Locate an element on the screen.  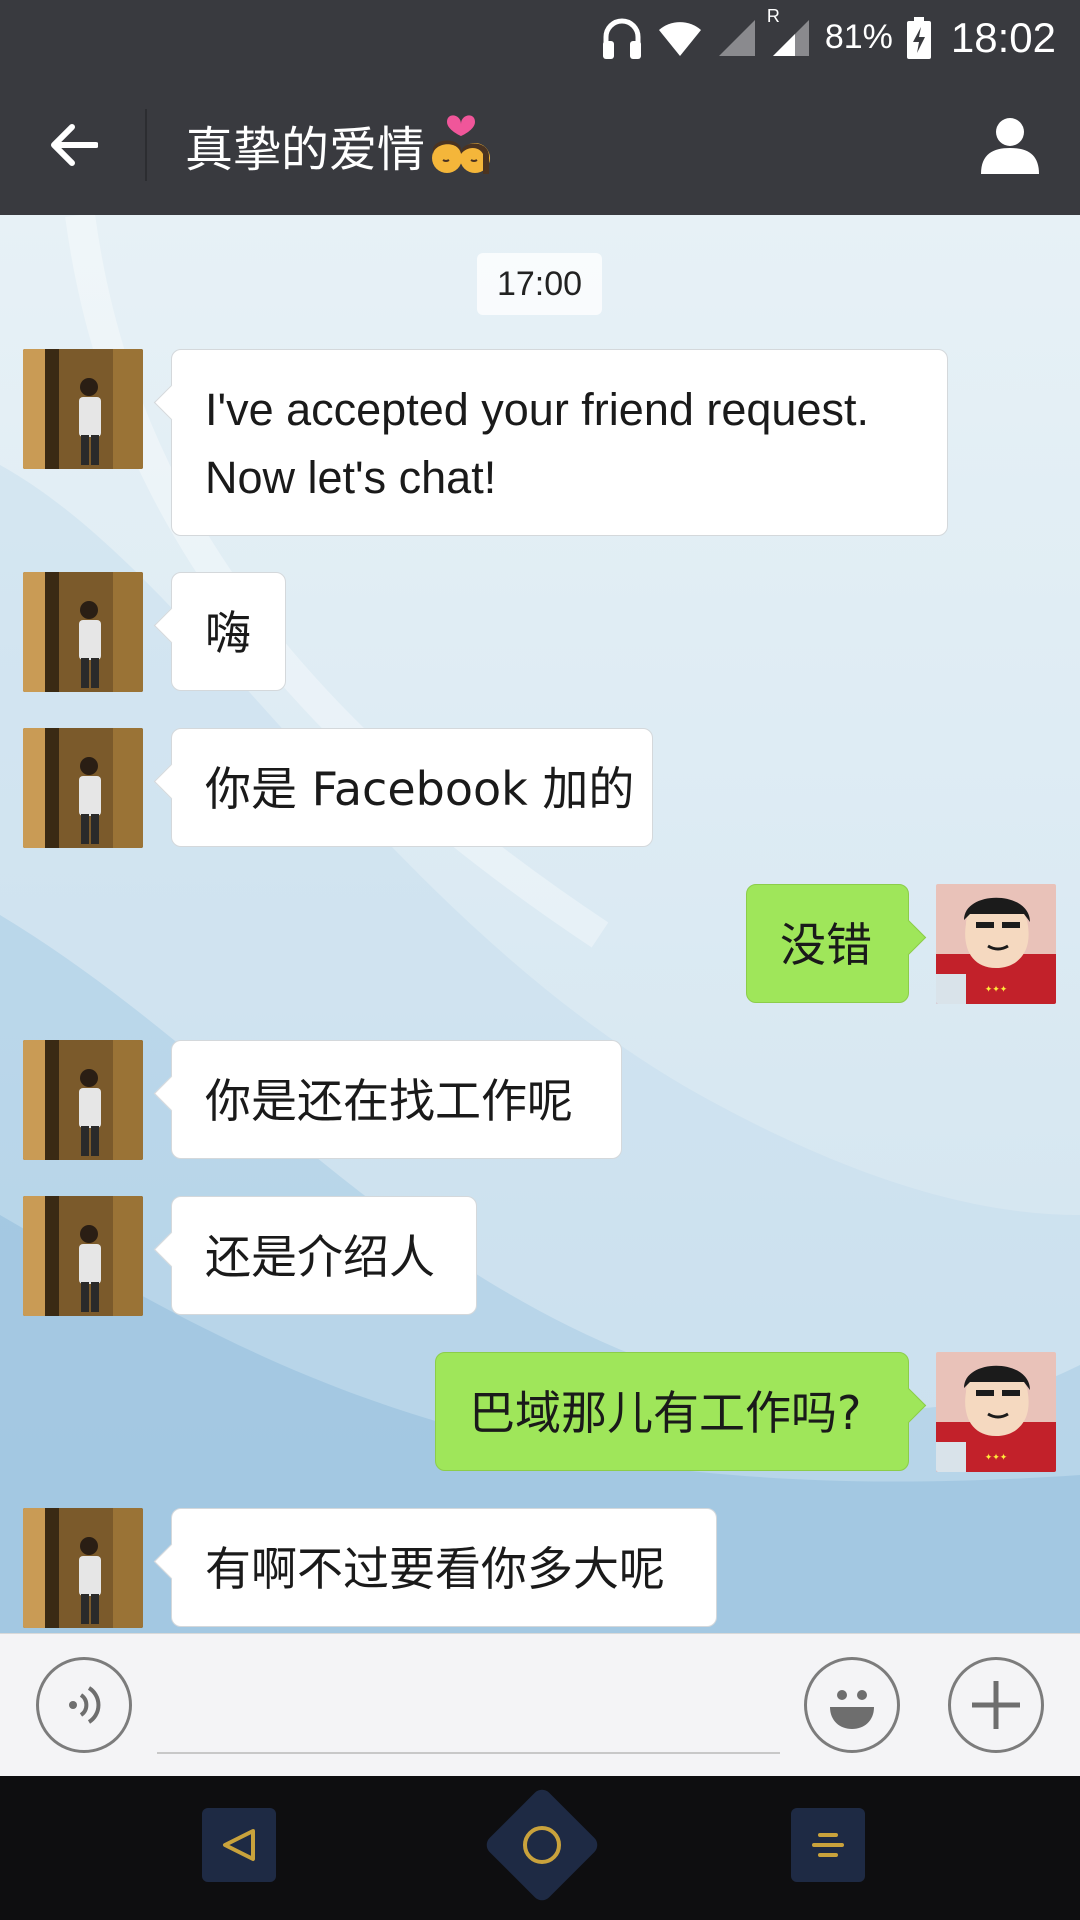
voice-button is located at coordinates (84, 1705).